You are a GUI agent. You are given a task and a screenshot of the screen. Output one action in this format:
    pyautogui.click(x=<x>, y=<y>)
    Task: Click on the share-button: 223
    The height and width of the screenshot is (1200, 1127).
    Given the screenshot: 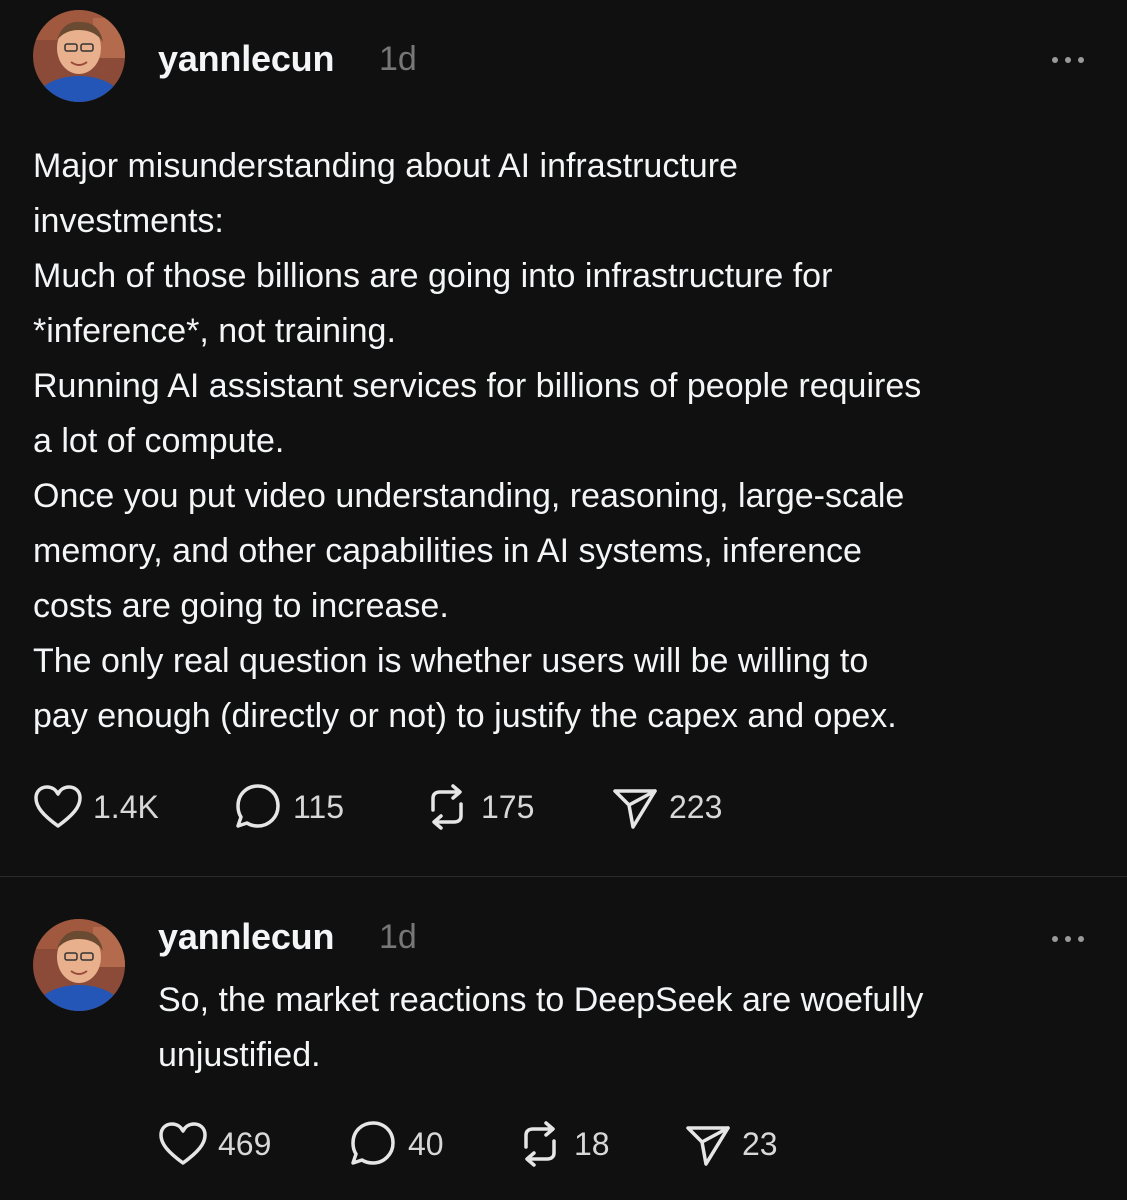 What is the action you would take?
    pyautogui.click(x=666, y=807)
    